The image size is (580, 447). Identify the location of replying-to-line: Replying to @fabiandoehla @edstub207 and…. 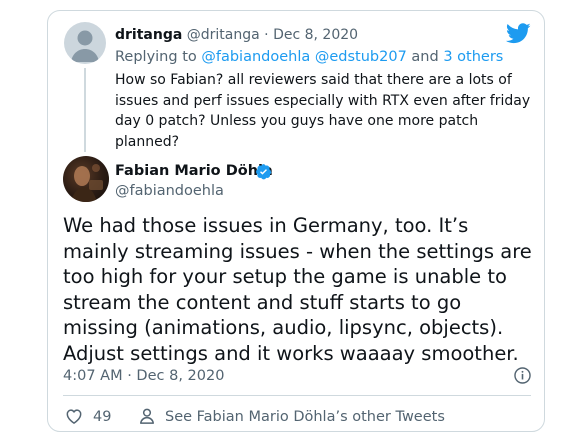
(309, 57).